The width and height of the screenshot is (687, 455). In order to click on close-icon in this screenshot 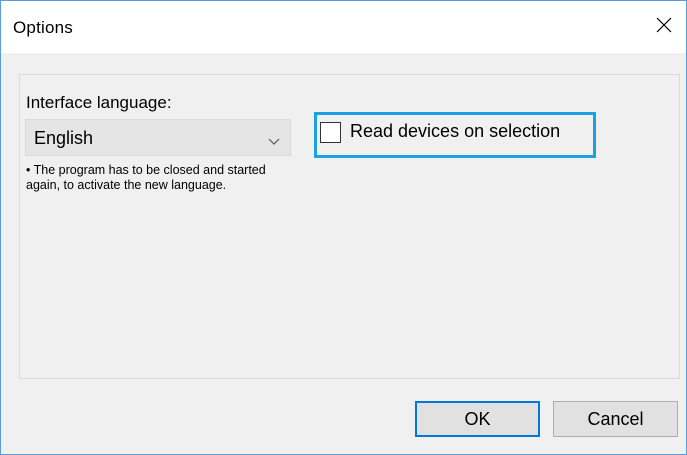, I will do `click(664, 25)`.